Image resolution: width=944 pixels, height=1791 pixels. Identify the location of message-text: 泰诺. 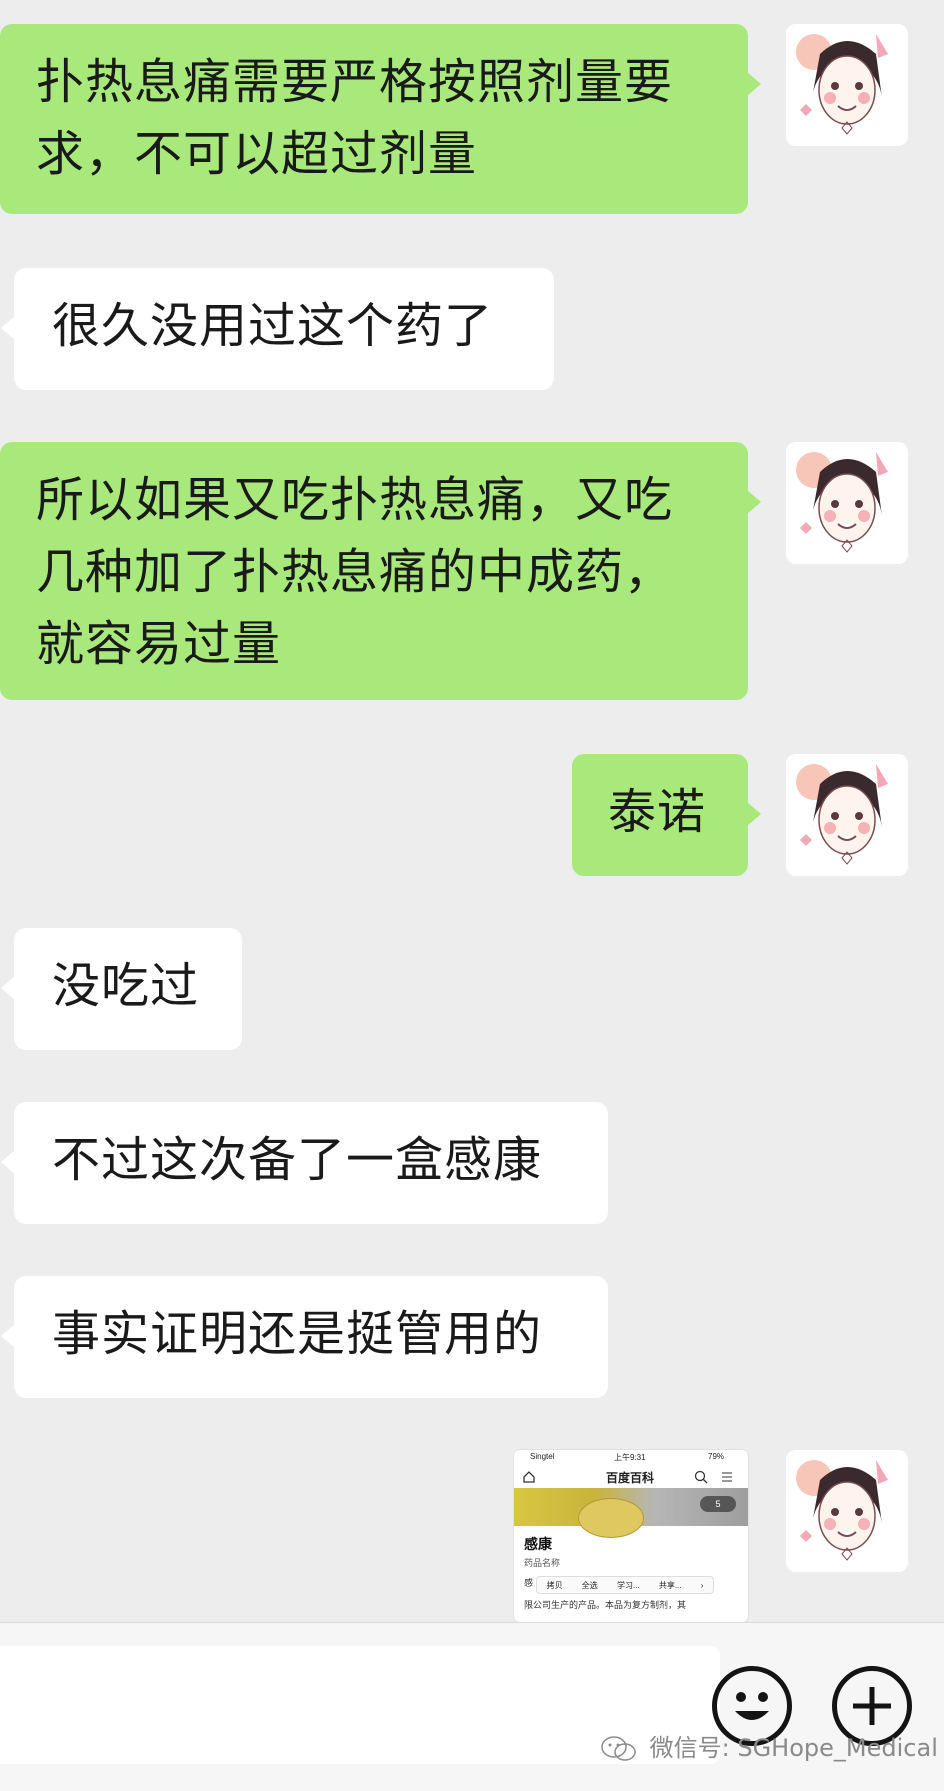
(657, 812).